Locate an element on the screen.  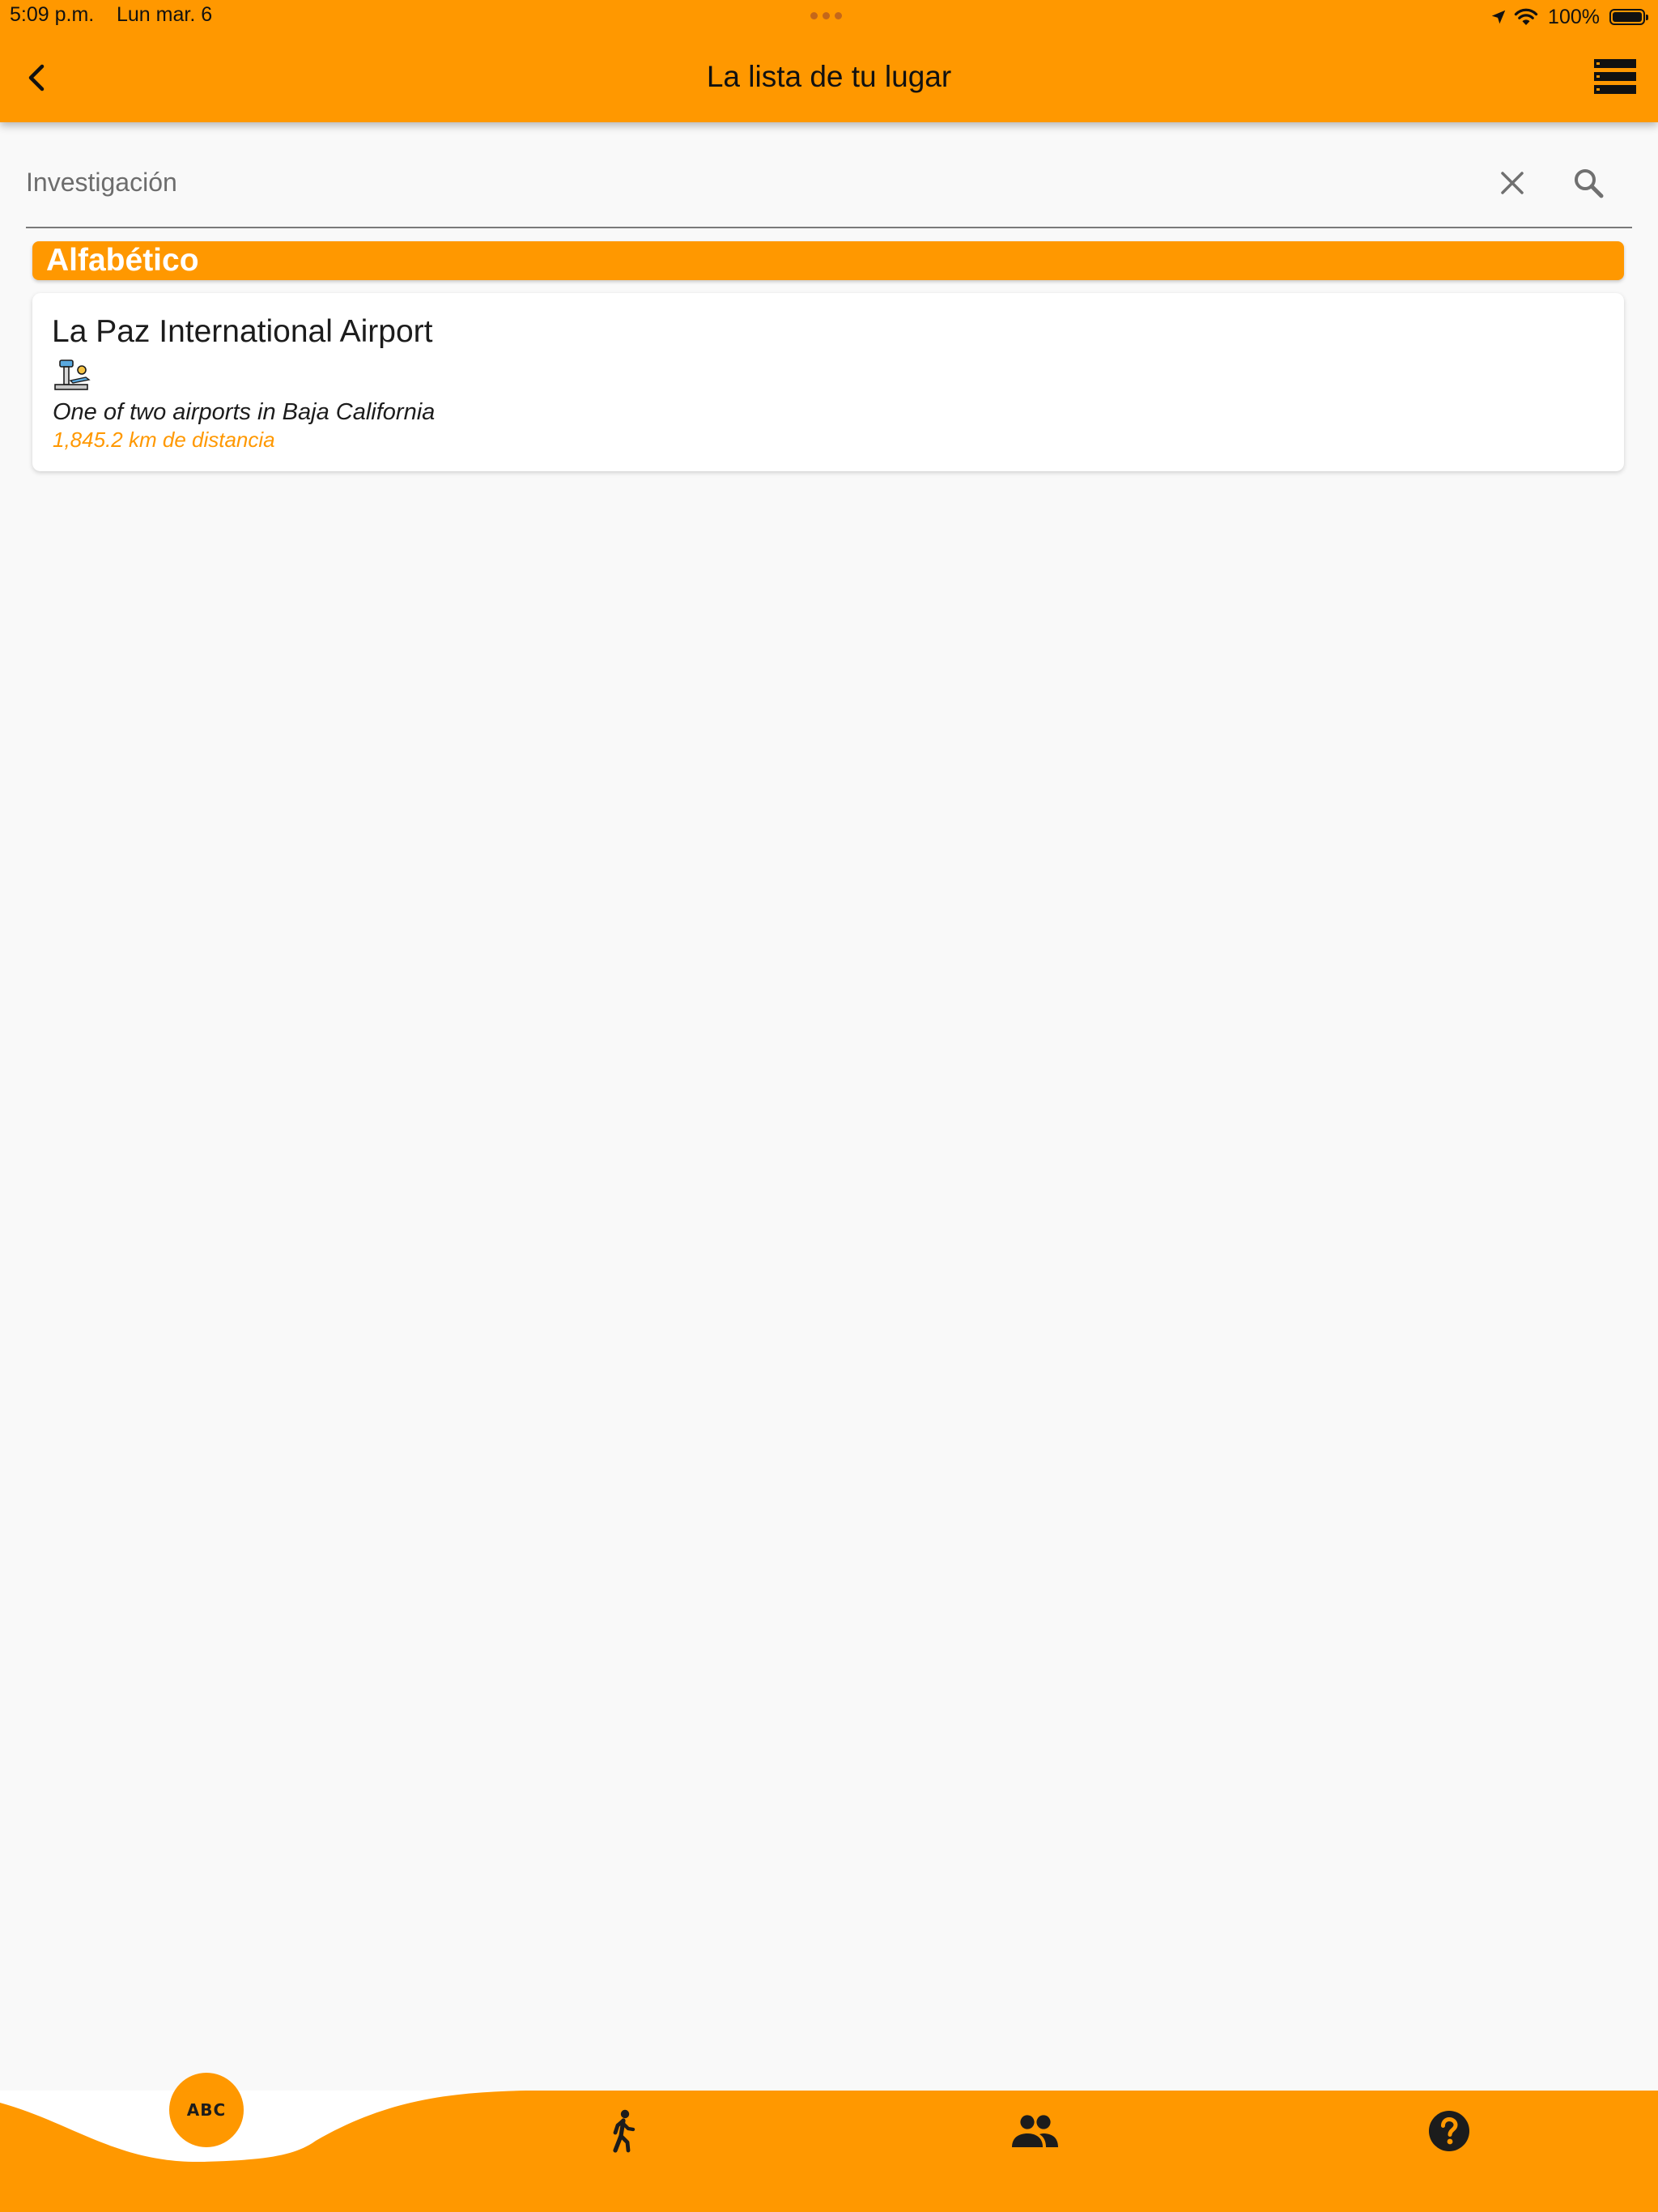
nav-walking-button is located at coordinates (622, 2131).